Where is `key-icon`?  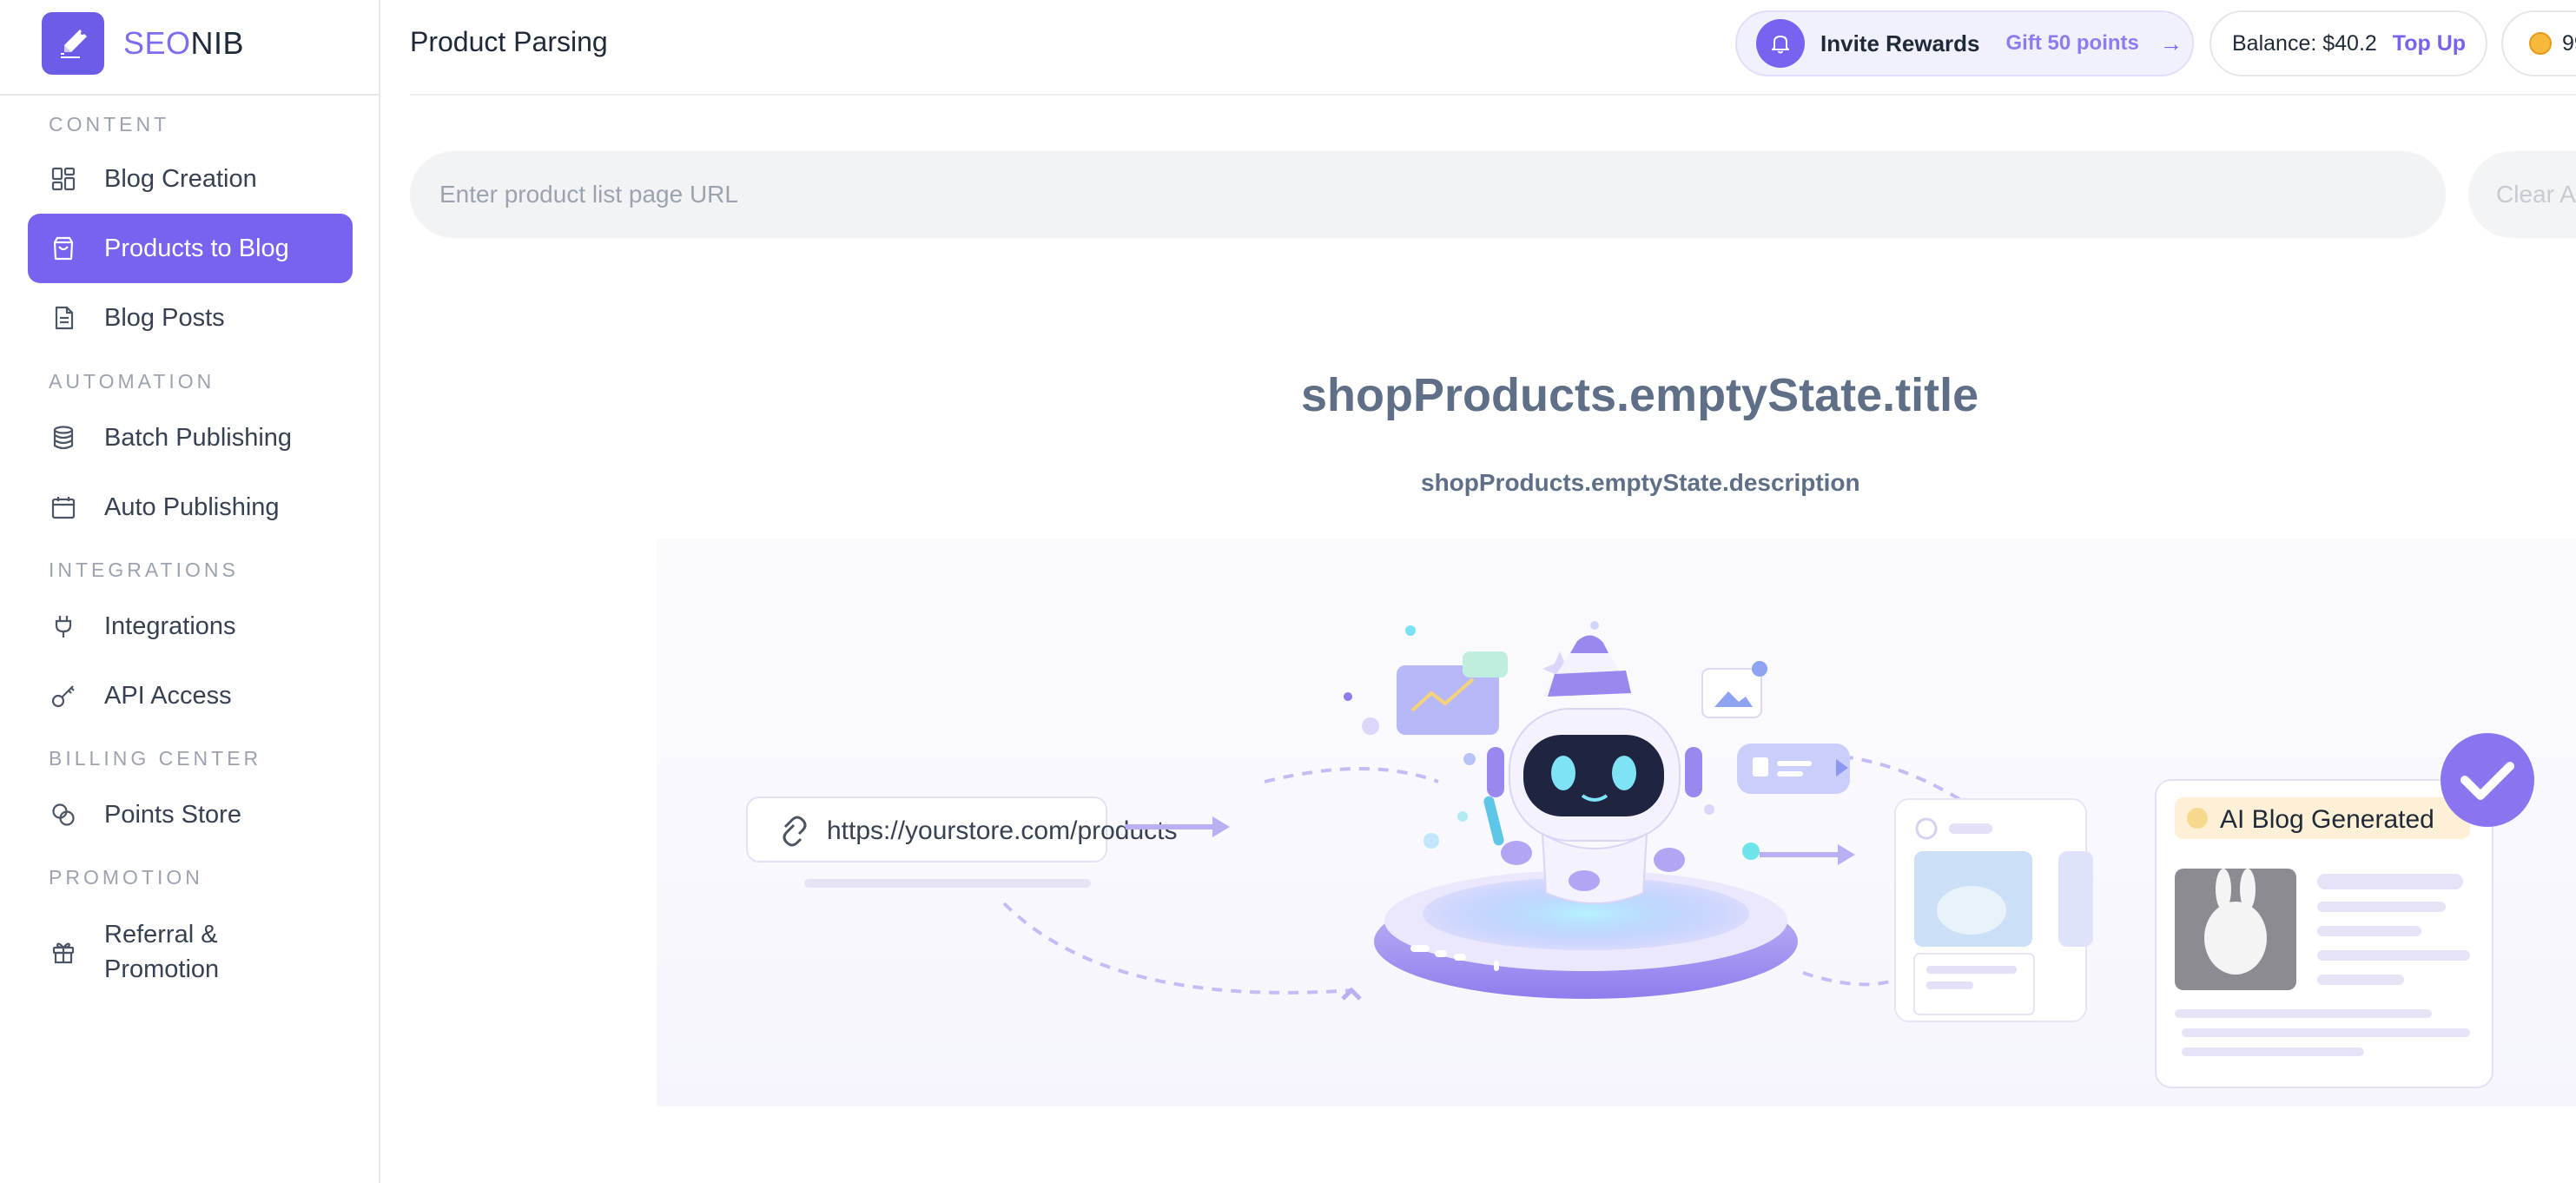
key-icon is located at coordinates (64, 696).